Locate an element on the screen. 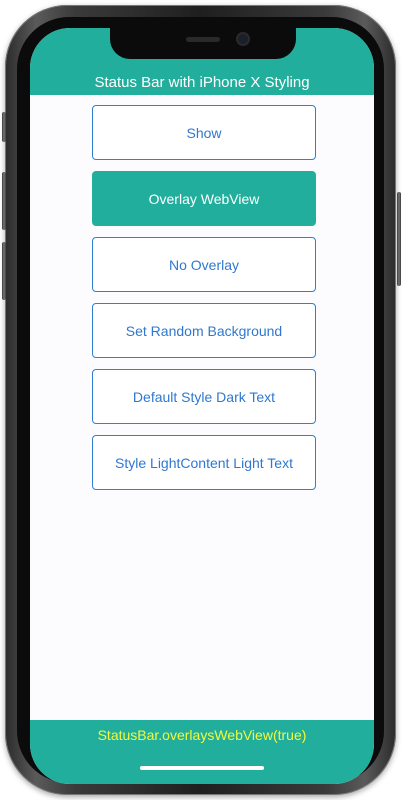  volume-up-button is located at coordinates (4, 201).